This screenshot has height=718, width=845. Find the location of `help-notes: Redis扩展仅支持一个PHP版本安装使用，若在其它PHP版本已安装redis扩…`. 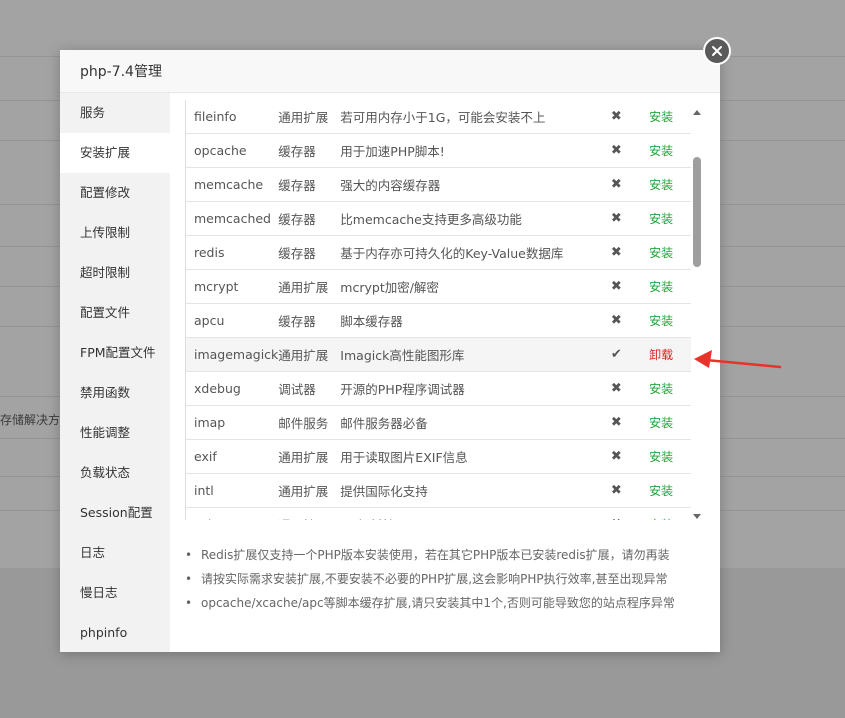

help-notes: Redis扩展仅支持一个PHP版本安装使用，若在其它PHP版本已安装redis扩… is located at coordinates (445, 579).